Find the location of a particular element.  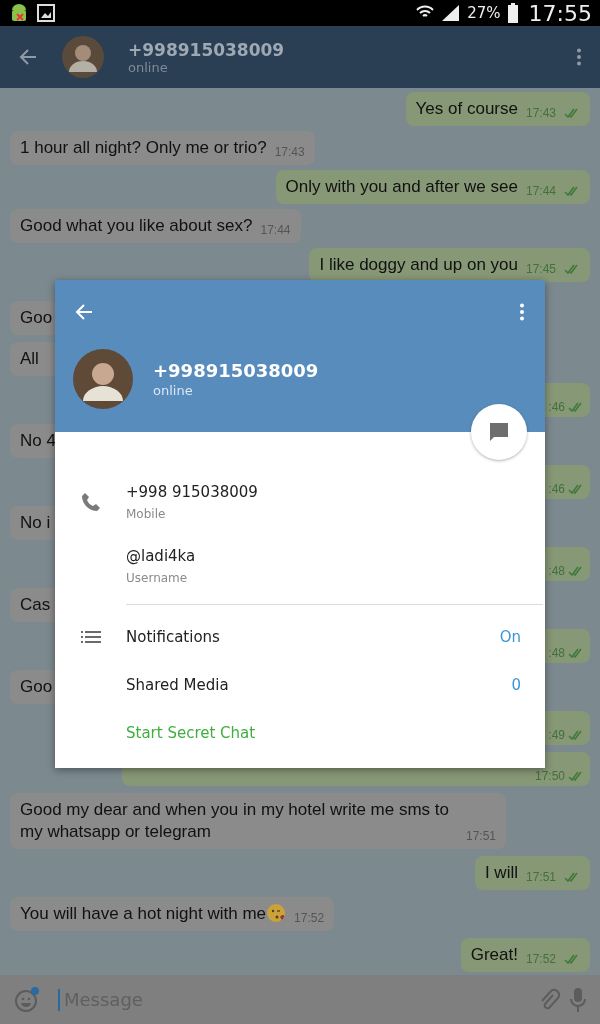

message-time: :49 is located at coordinates (556, 735).